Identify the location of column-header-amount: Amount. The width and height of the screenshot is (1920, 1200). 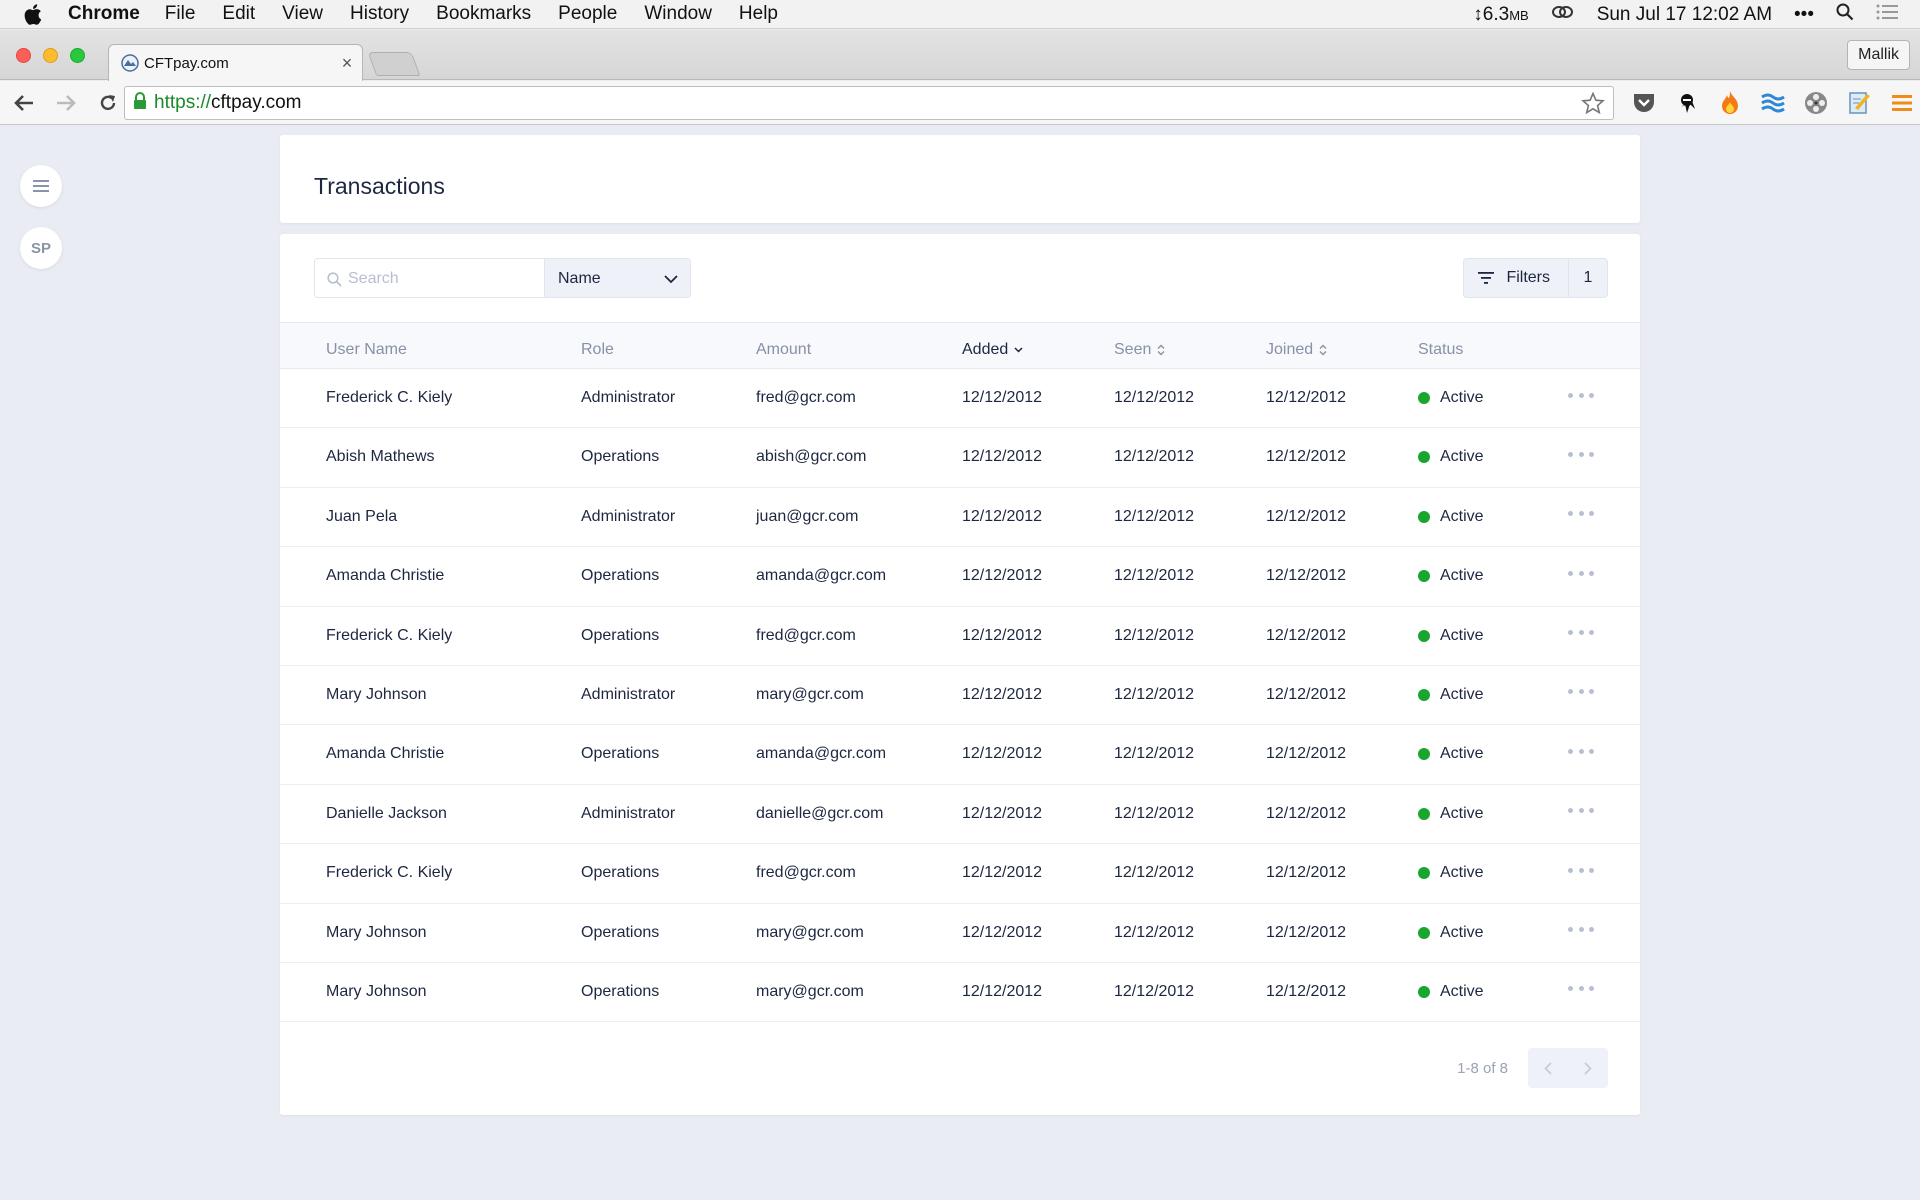
(783, 350).